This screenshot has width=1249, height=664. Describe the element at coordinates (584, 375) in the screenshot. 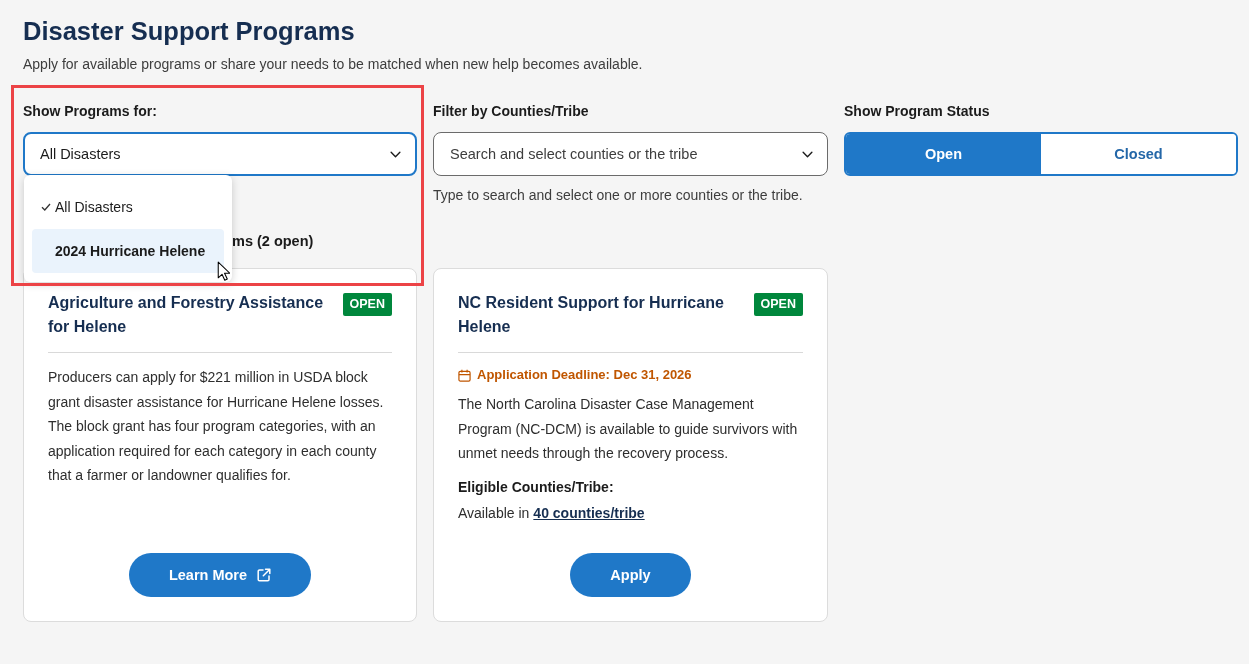

I see `deadline-text: Application Deadline: Dec 31, 2026` at that location.